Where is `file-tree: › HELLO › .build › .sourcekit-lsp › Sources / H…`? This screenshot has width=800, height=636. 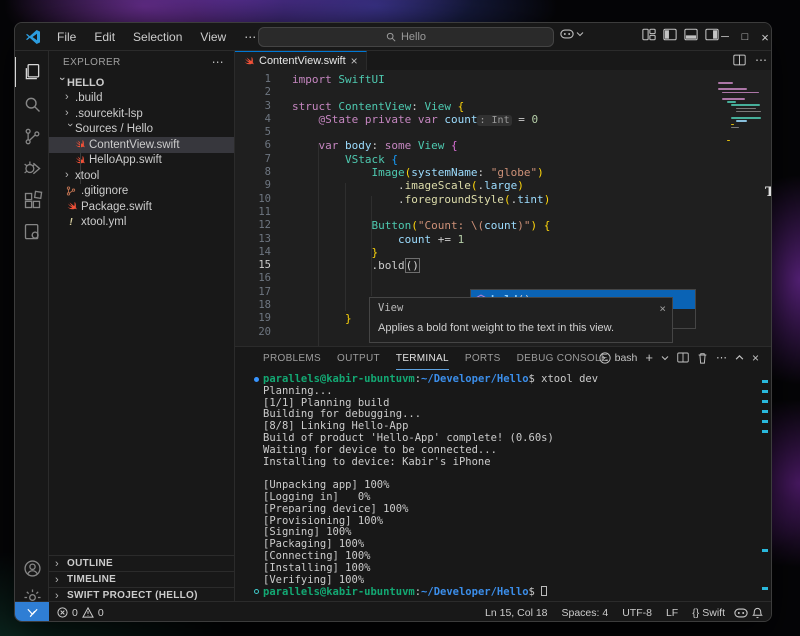 file-tree: › HELLO › .build › .sourcekit-lsp › Sources / H… is located at coordinates (141, 152).